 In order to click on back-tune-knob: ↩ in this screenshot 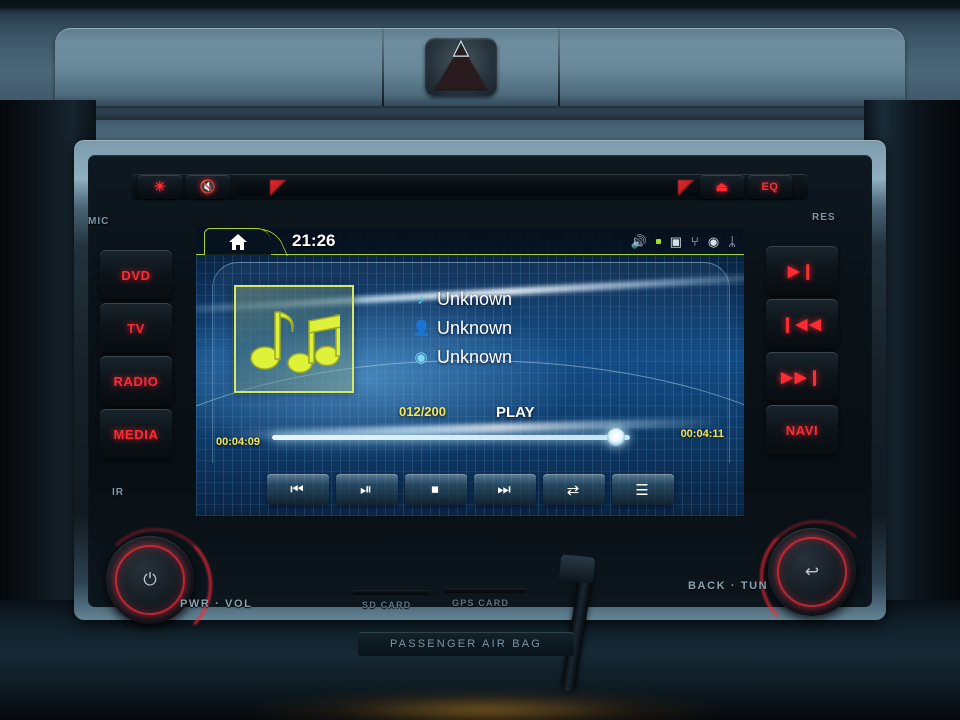, I will do `click(812, 572)`.